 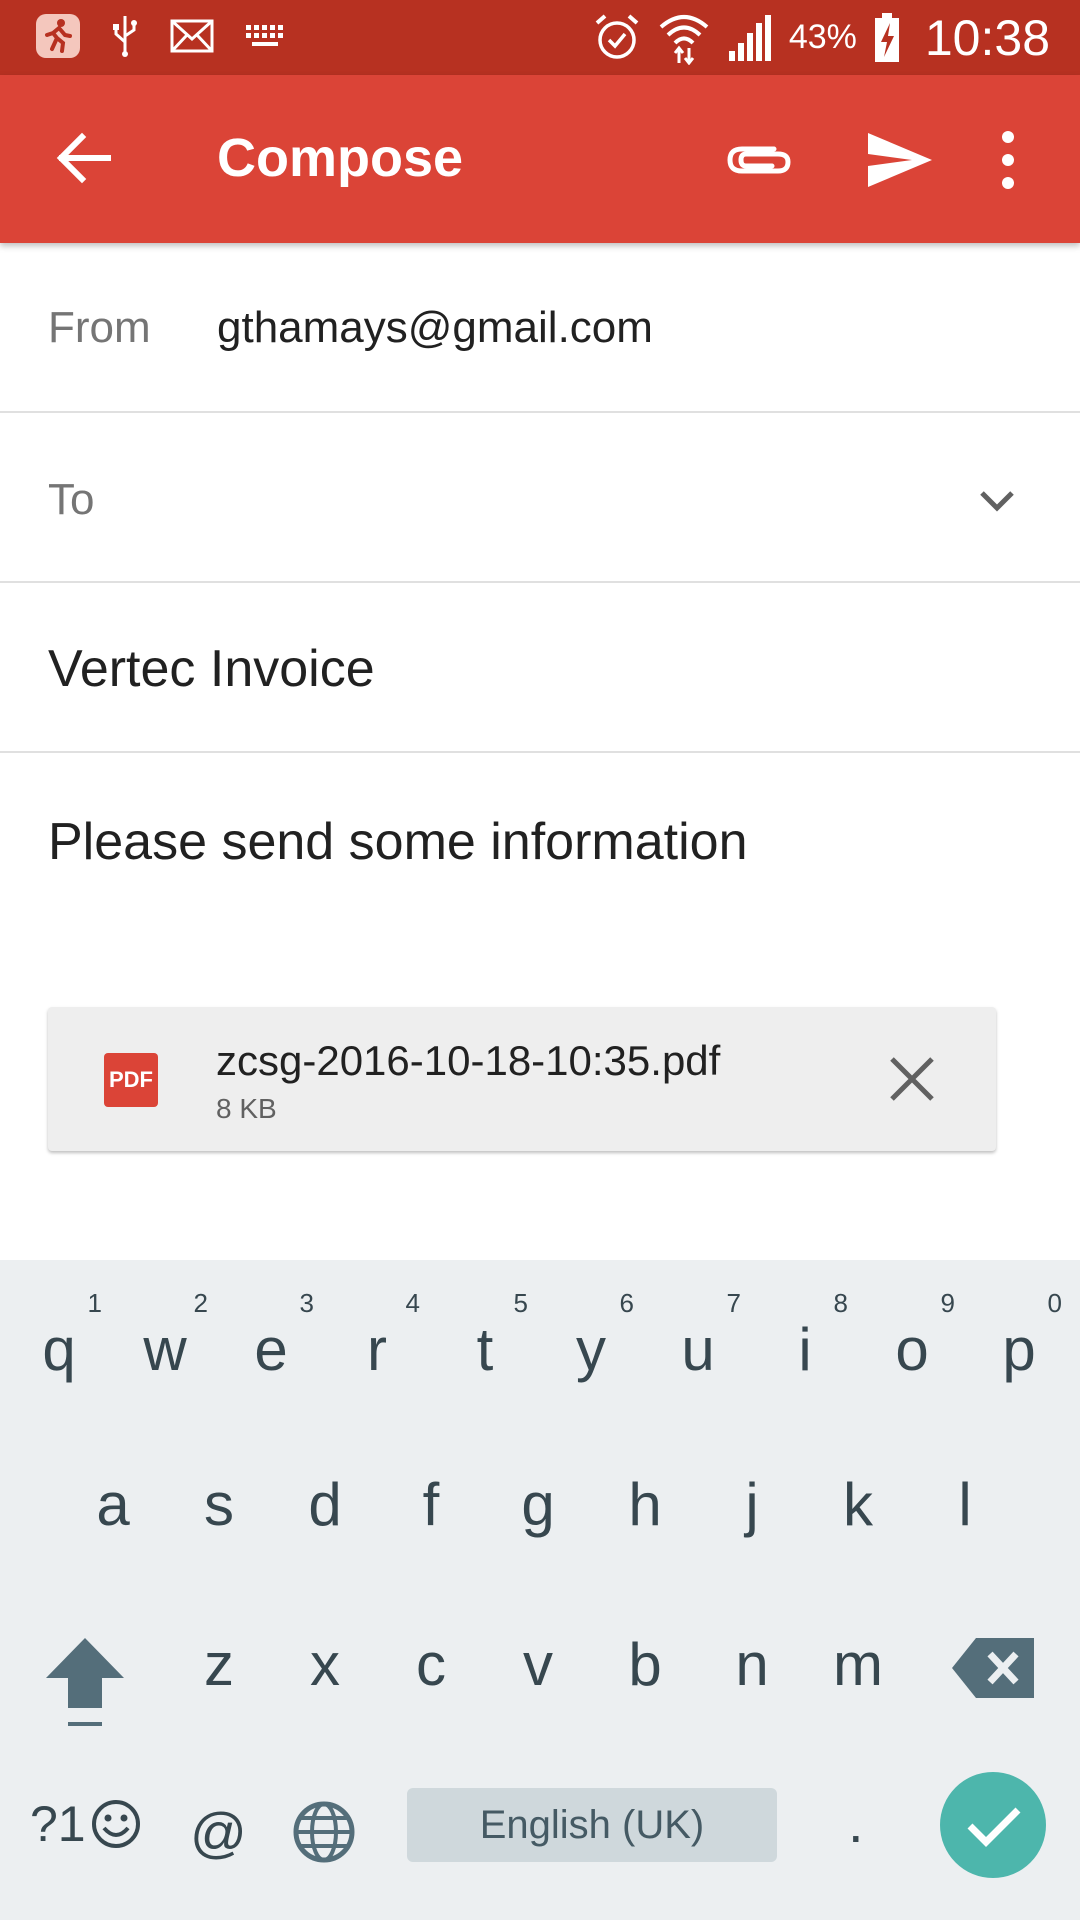 What do you see at coordinates (113, 1505) in the screenshot?
I see `key-a: a` at bounding box center [113, 1505].